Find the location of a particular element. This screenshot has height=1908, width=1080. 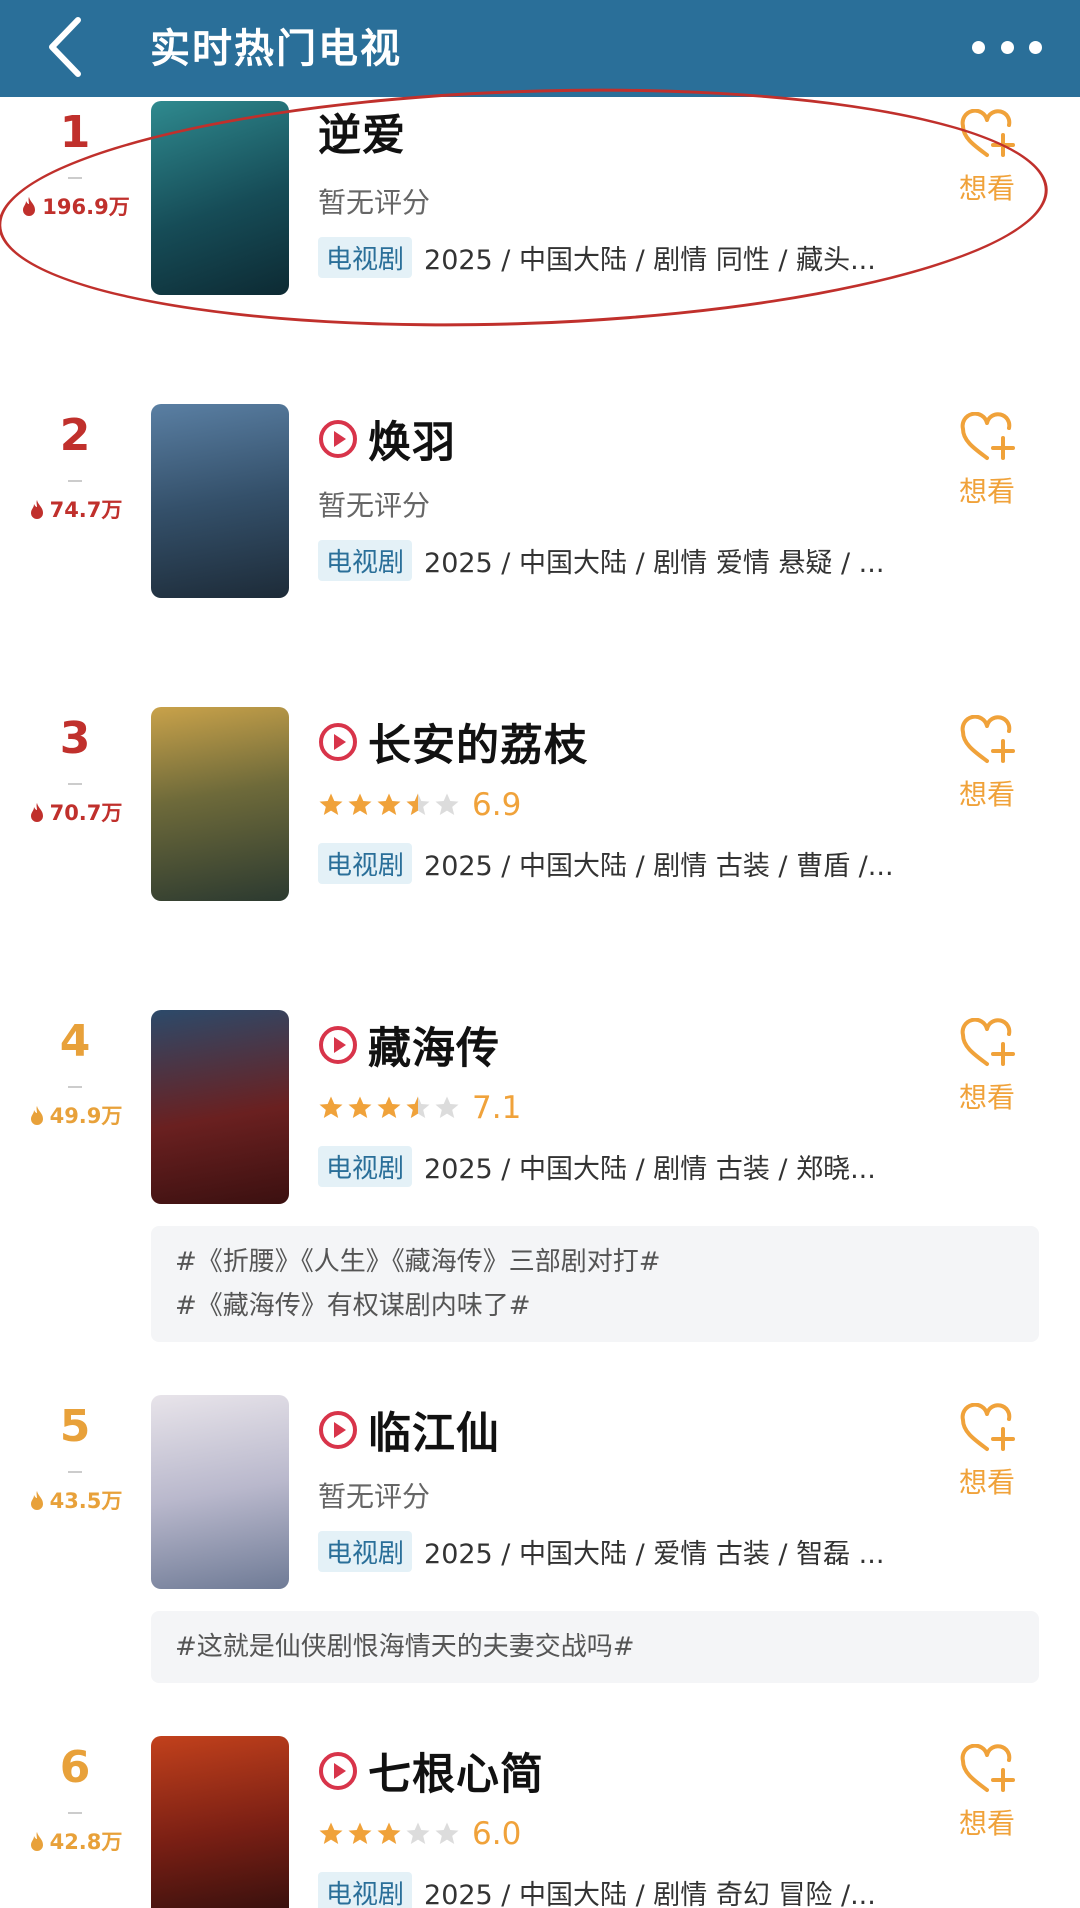

show-title: 长安的荔枝 is located at coordinates (478, 742).